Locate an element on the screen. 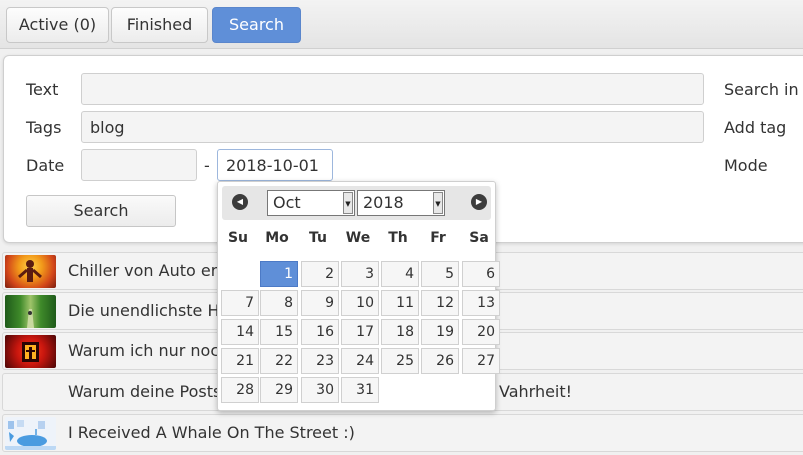 The width and height of the screenshot is (803, 455). figure-icon is located at coordinates (30, 271).